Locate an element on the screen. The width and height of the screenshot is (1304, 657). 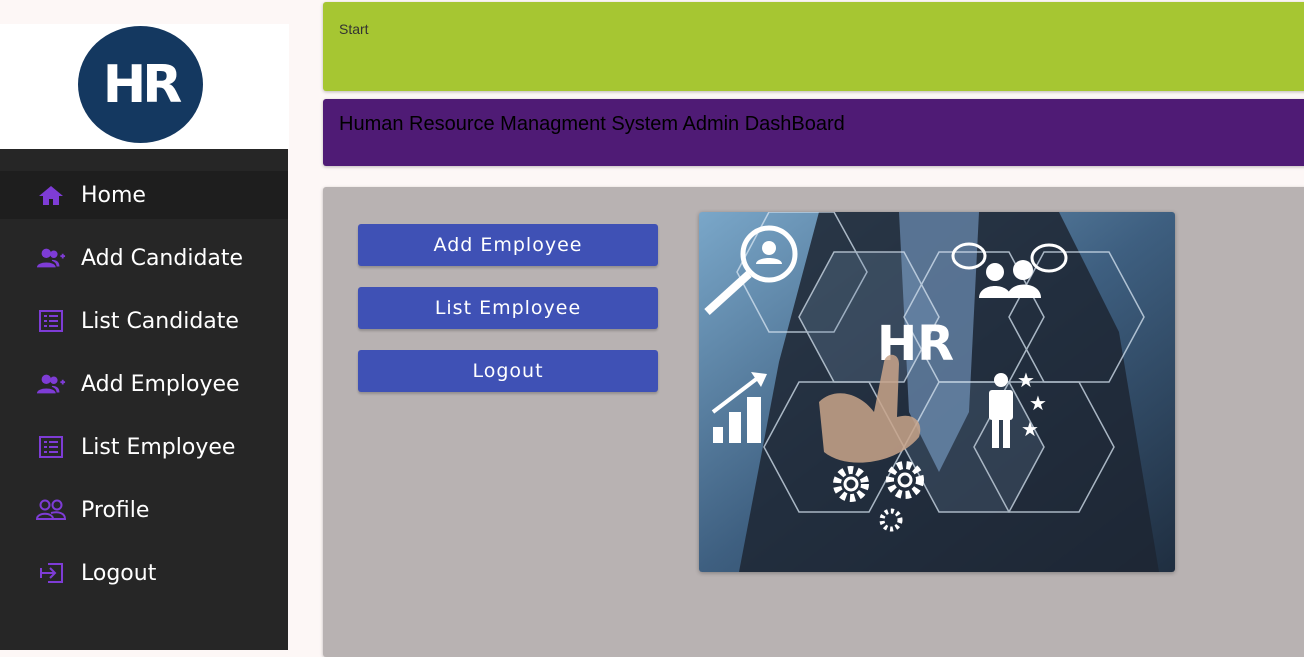
start-label: Start is located at coordinates (354, 29).